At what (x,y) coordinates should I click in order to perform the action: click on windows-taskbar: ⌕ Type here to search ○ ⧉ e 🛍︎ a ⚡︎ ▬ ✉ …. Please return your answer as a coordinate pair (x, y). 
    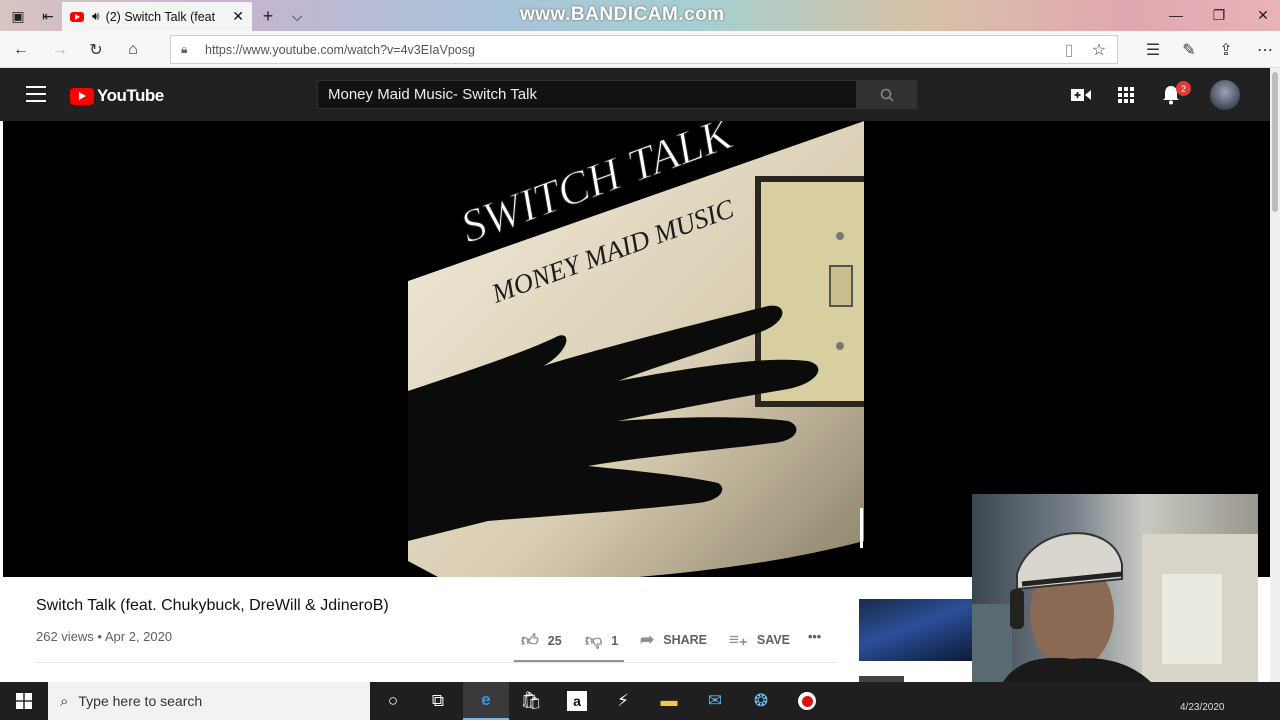
    Looking at the image, I should click on (640, 701).